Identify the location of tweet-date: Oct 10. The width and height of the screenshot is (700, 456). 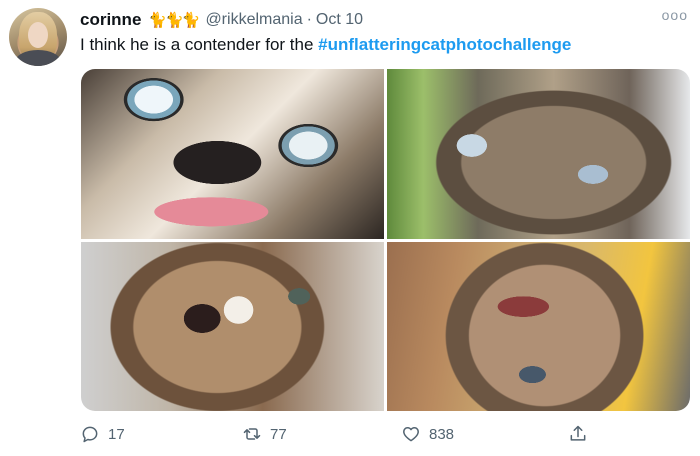
(339, 20).